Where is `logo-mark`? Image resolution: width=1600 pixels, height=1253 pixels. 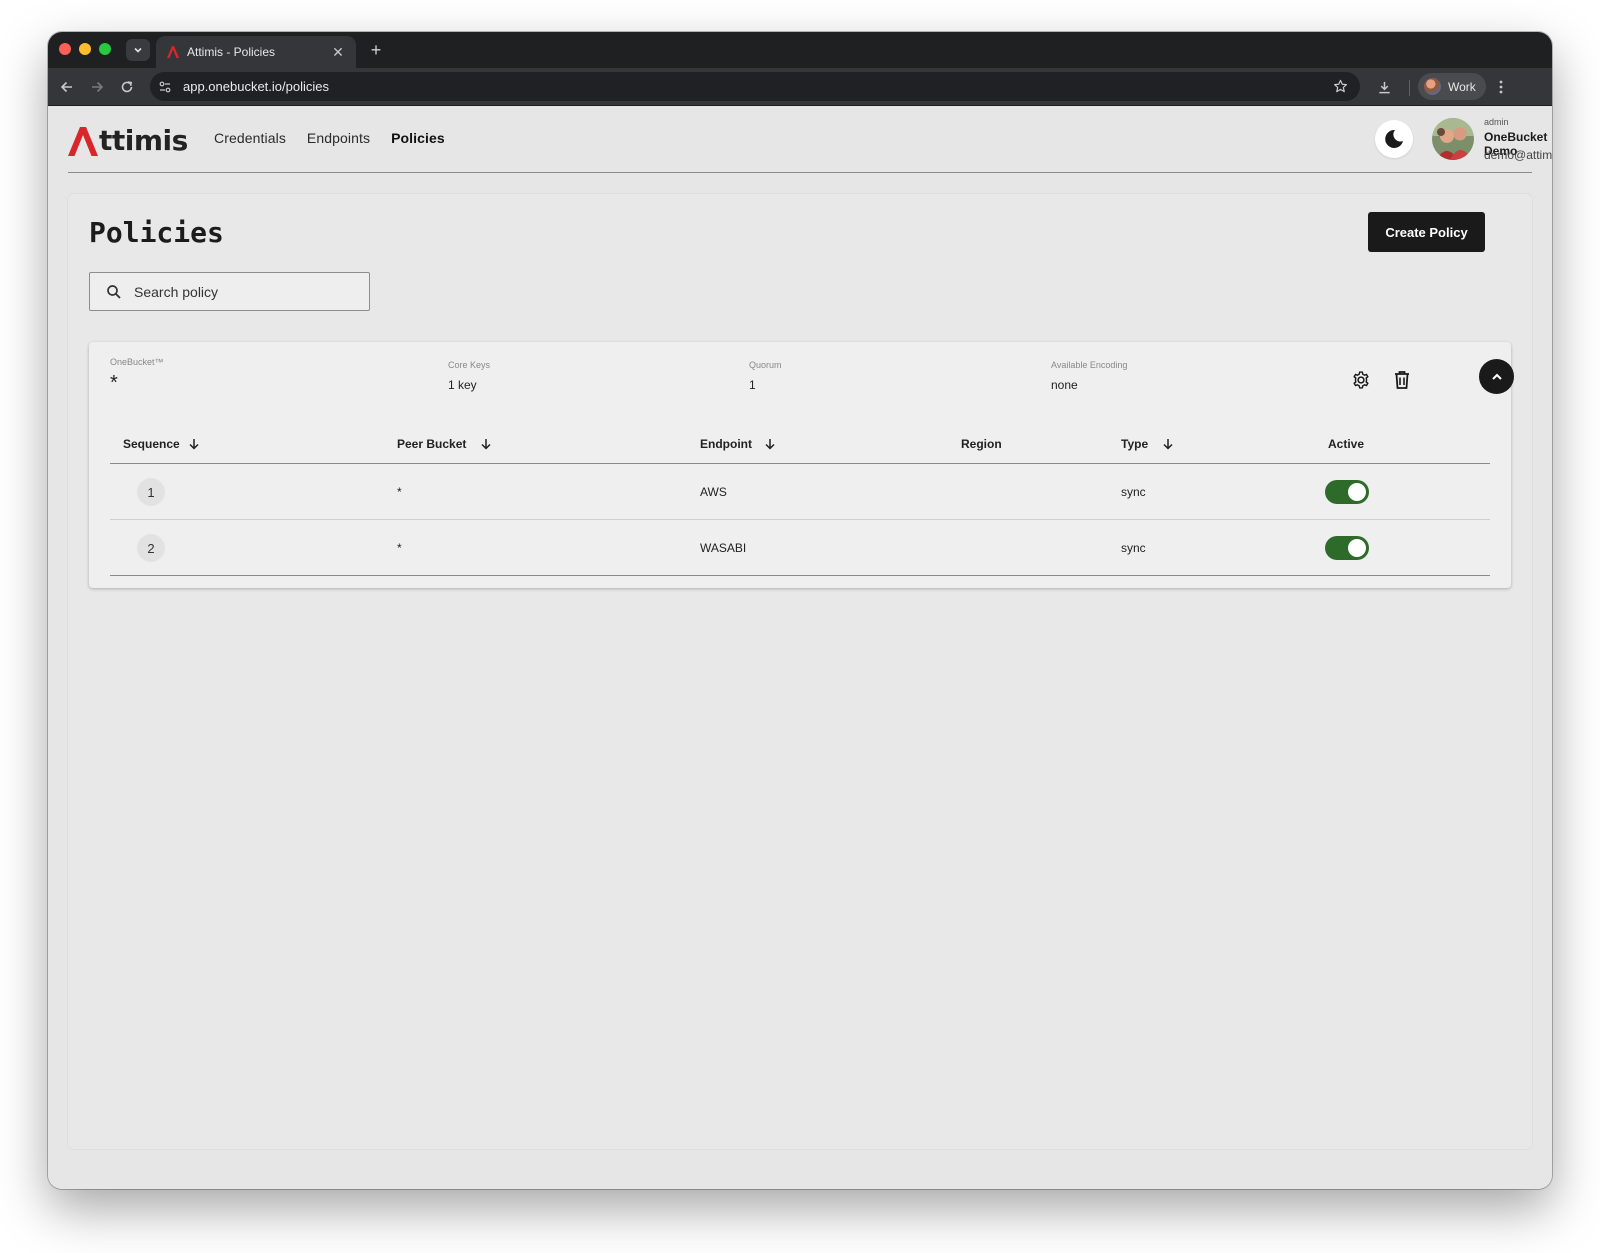
logo-mark is located at coordinates (83, 141).